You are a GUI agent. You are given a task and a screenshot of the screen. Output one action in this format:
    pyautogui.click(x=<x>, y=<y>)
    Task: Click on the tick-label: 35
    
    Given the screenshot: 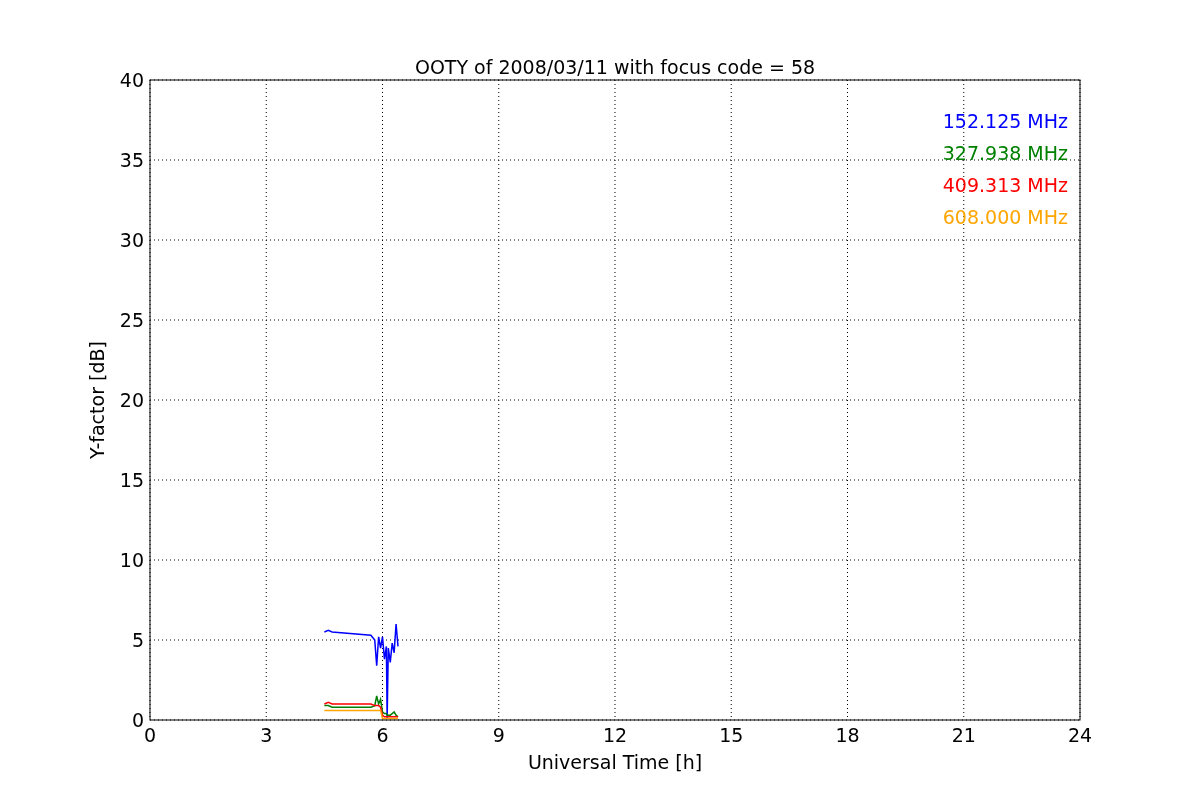 What is the action you would take?
    pyautogui.click(x=131, y=160)
    